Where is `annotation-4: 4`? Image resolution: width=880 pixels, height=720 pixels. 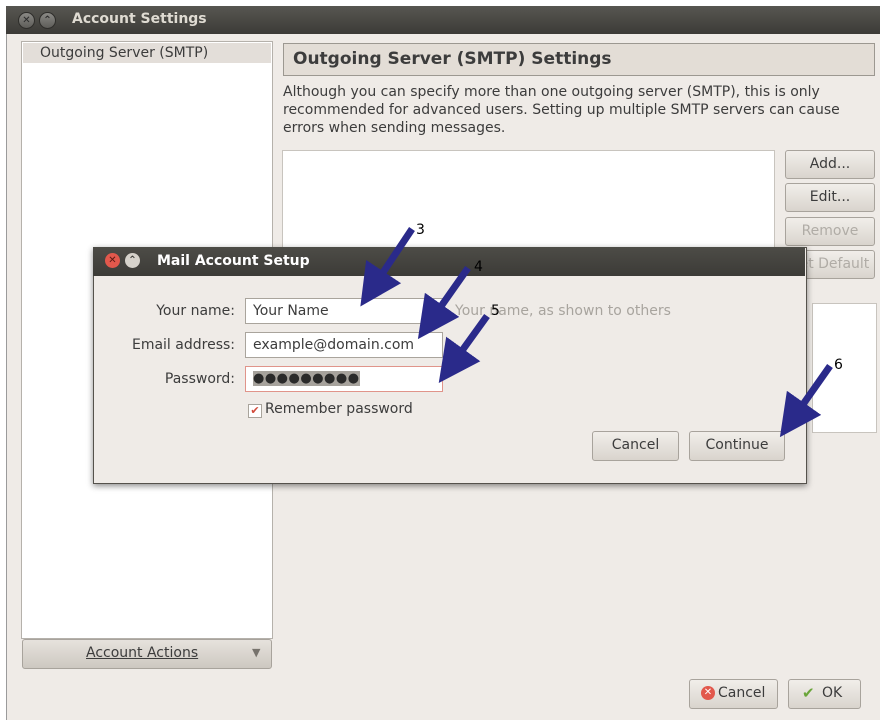
annotation-4: 4 is located at coordinates (478, 267).